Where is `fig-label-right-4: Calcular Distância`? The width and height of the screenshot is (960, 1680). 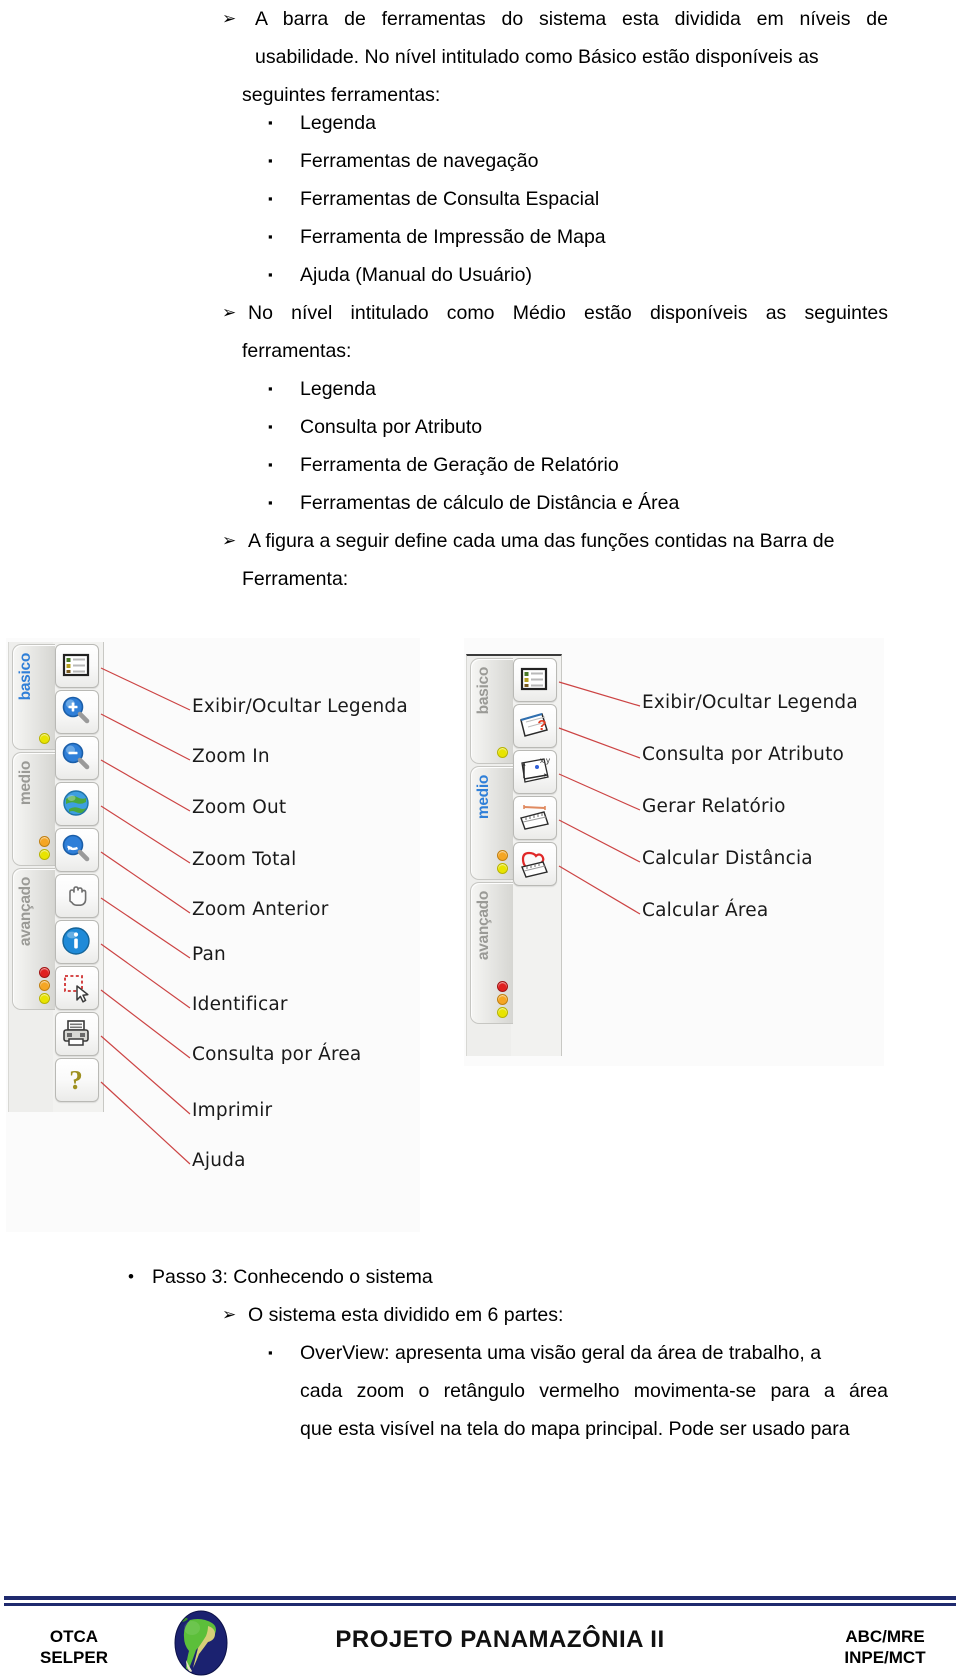
fig-label-right-4: Calcular Distância is located at coordinates (727, 858).